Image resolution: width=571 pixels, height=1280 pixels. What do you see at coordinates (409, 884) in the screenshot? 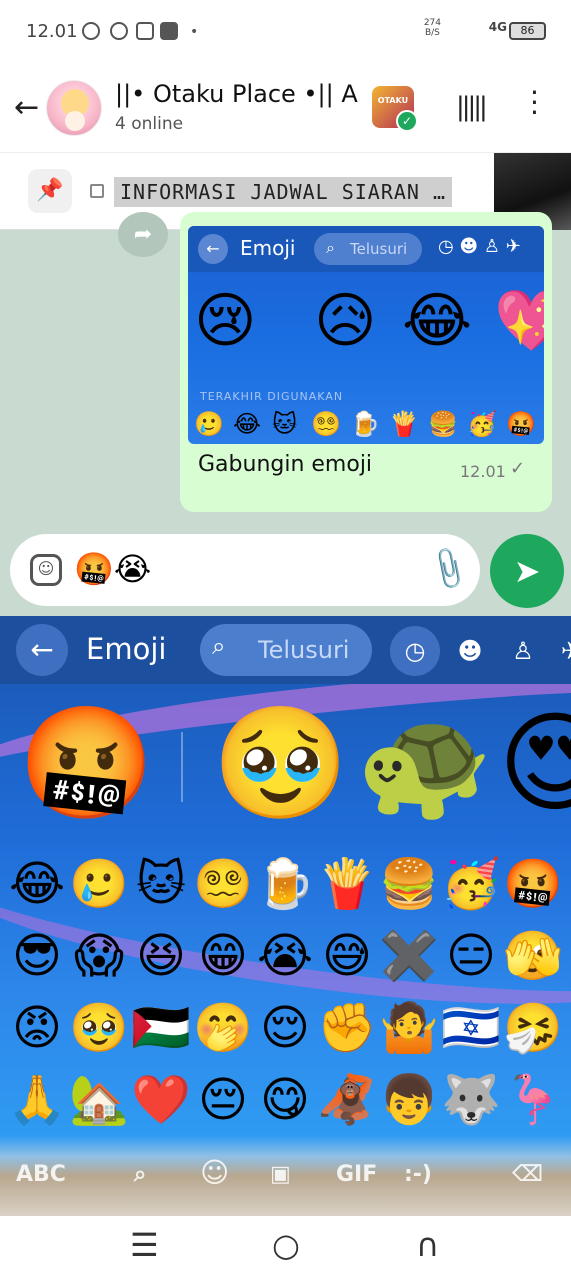
I see `emoji-key: 🍔` at bounding box center [409, 884].